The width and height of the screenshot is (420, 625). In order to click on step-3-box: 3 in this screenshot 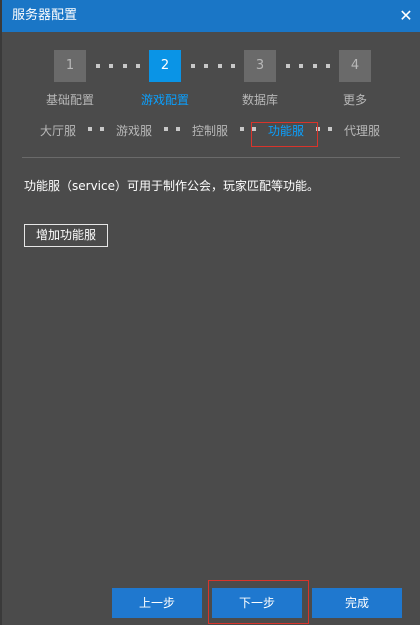, I will do `click(260, 66)`.